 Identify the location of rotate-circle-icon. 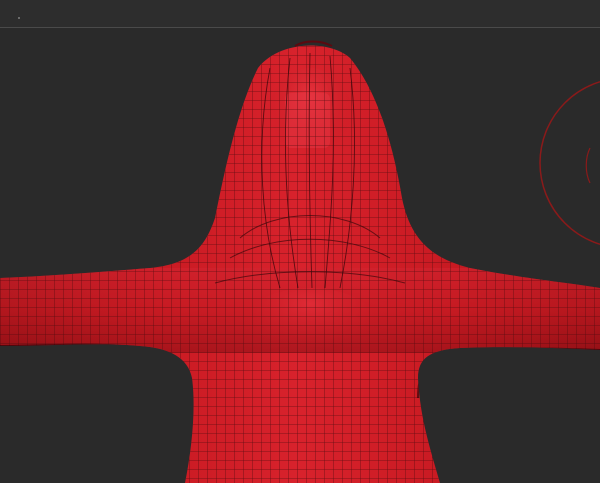
(569, 163).